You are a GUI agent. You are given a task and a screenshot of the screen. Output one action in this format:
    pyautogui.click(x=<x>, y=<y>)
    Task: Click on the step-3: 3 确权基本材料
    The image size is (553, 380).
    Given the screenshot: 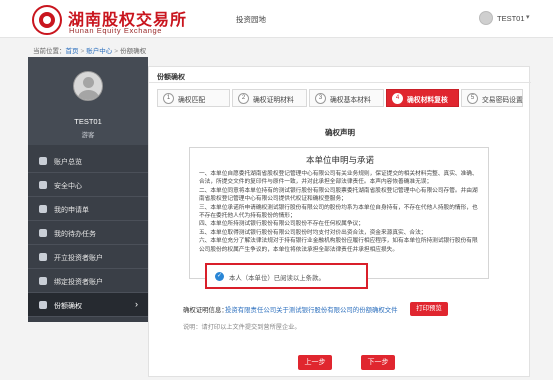 What is the action you would take?
    pyautogui.click(x=346, y=98)
    